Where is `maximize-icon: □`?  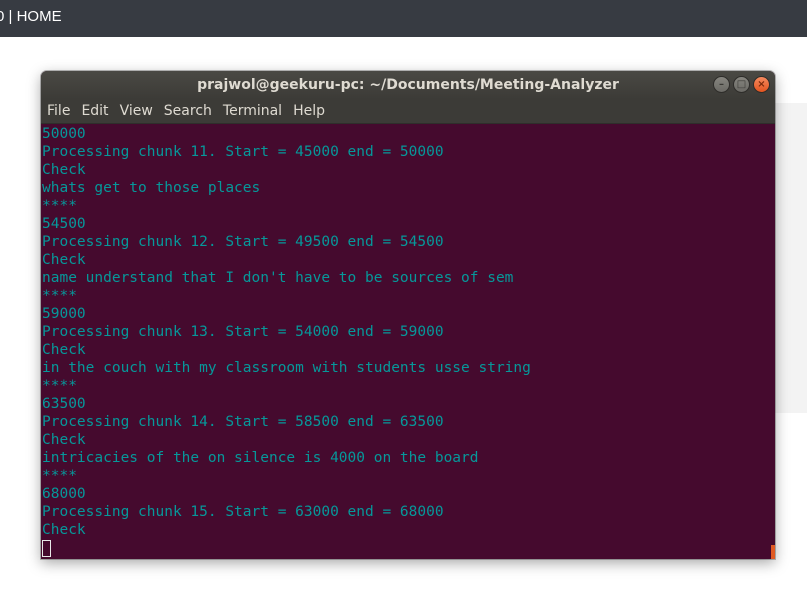 maximize-icon: □ is located at coordinates (741, 84).